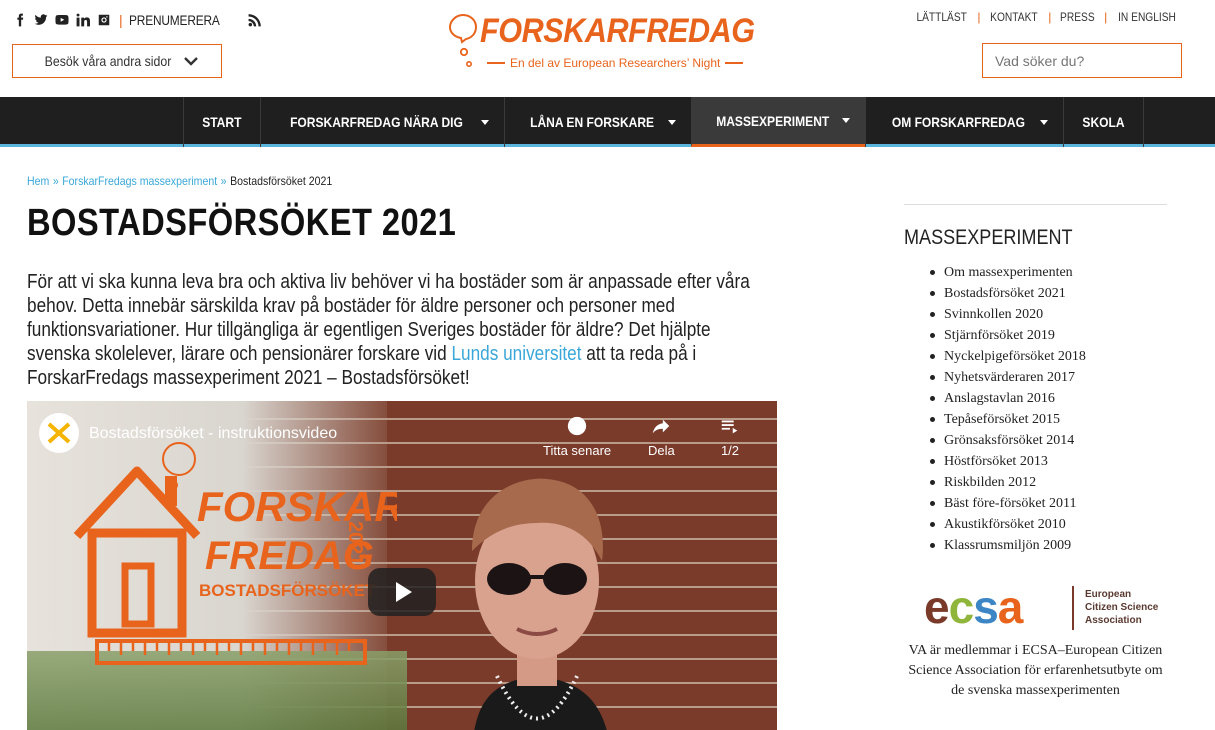  Describe the element at coordinates (617, 31) in the screenshot. I see `logo-wordmark: FORSKARFREDAG` at that location.